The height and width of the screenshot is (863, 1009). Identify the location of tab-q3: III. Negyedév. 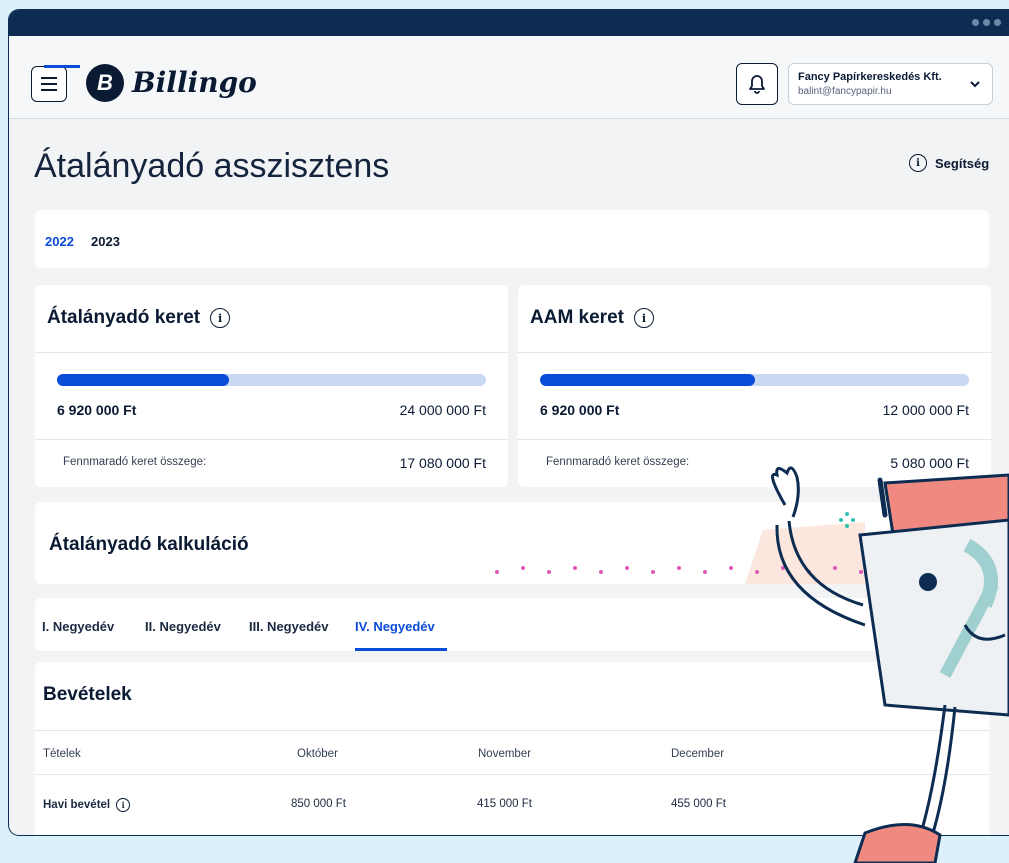
(288, 626).